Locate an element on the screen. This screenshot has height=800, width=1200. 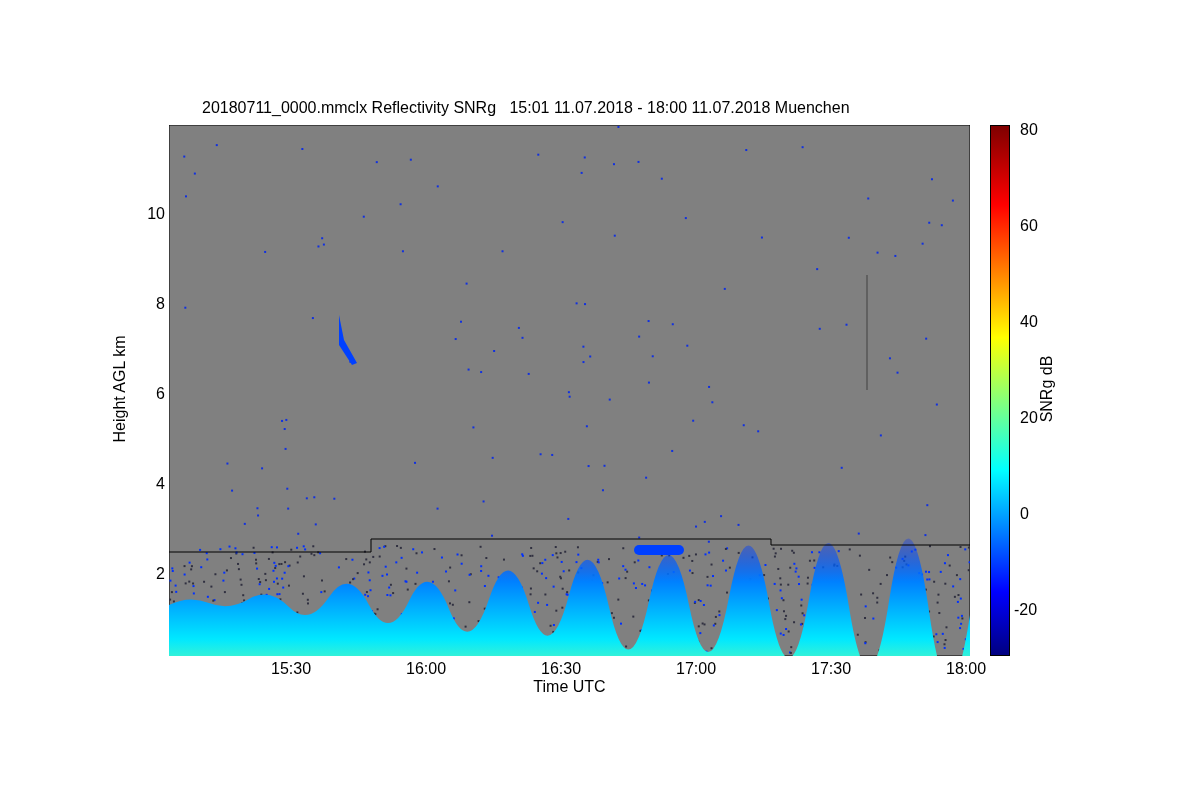
y-tick-label: 10 is located at coordinates (156, 214).